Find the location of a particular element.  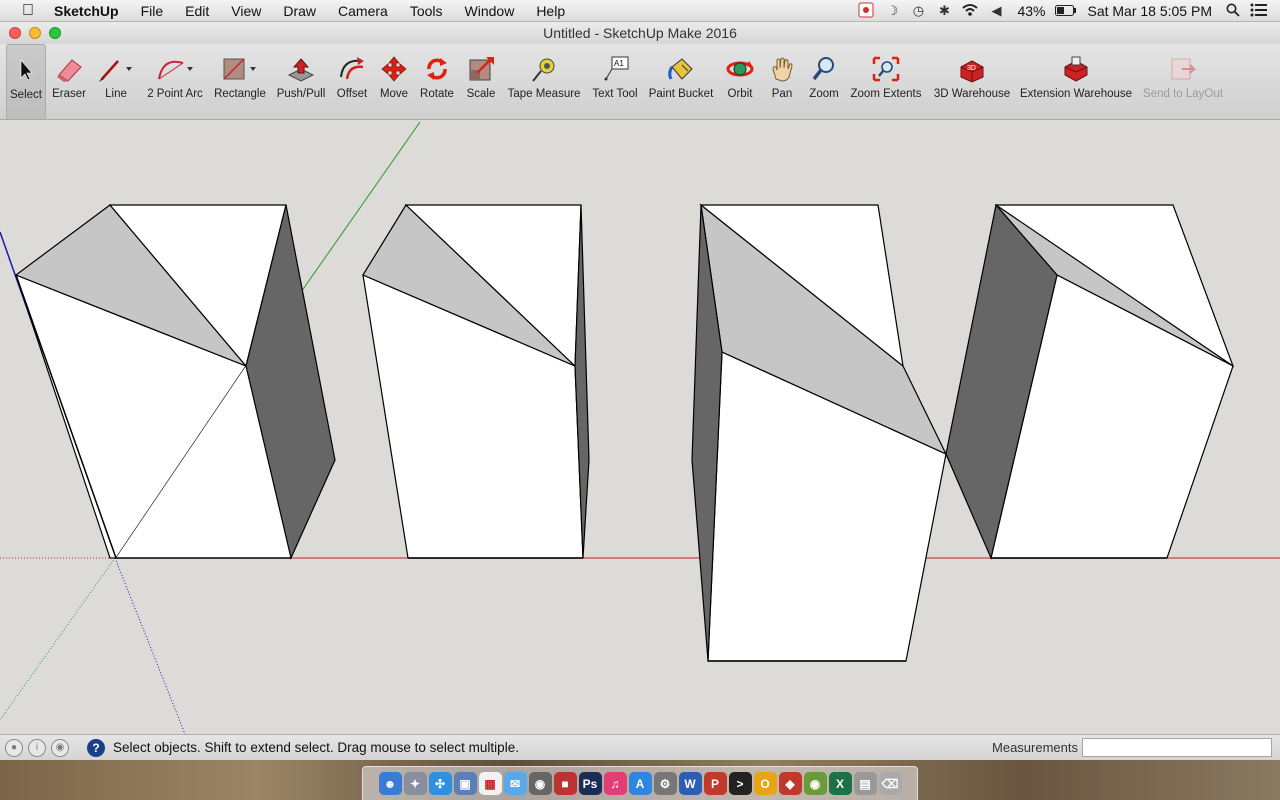

geolocation-icon: ● is located at coordinates (14, 747).